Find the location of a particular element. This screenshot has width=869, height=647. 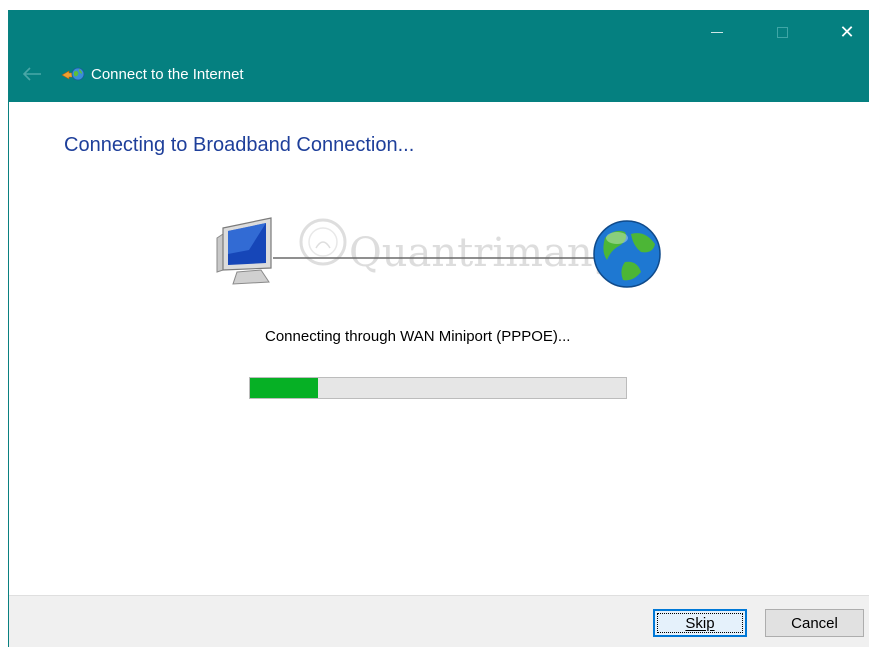

close-button: ✕ is located at coordinates (846, 32).